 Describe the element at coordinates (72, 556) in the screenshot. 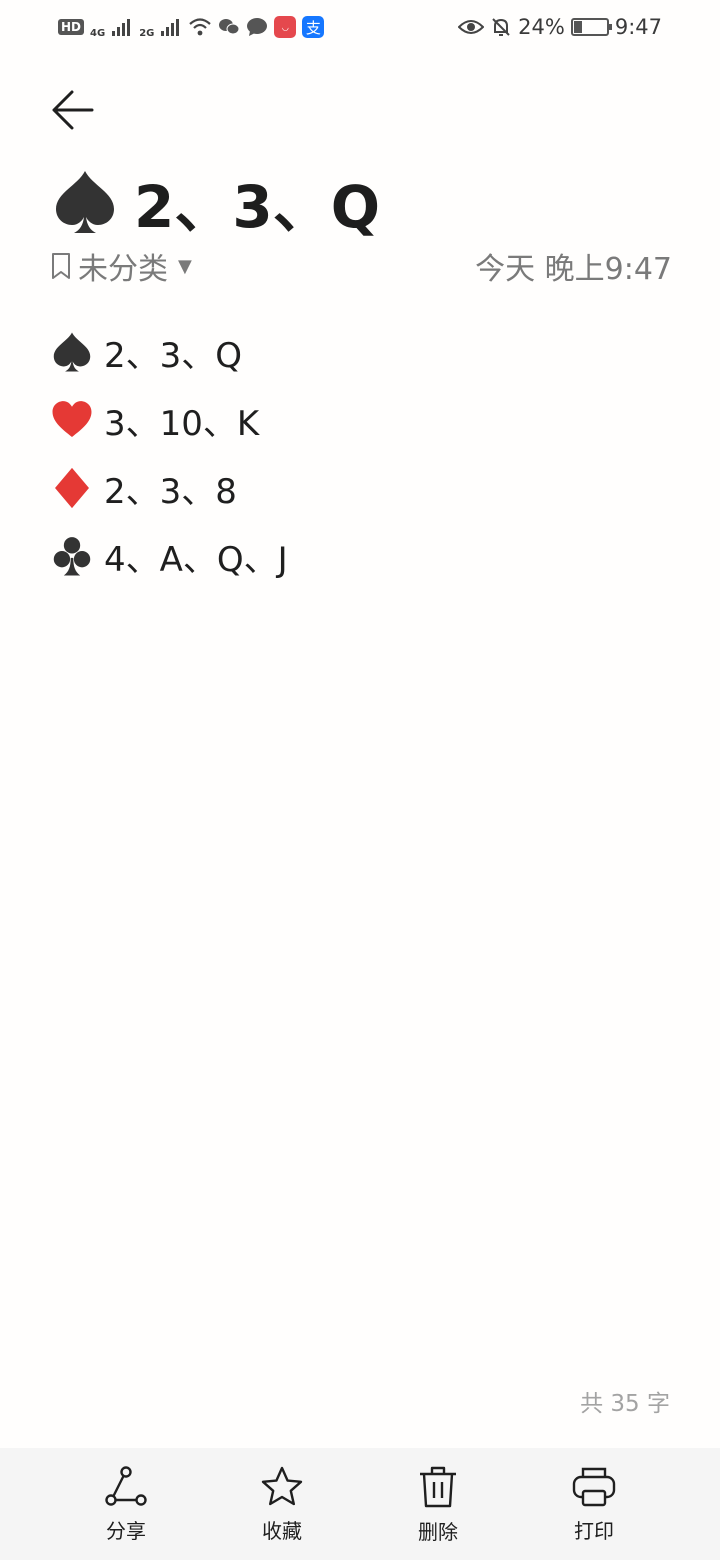

I see `club-icon` at that location.